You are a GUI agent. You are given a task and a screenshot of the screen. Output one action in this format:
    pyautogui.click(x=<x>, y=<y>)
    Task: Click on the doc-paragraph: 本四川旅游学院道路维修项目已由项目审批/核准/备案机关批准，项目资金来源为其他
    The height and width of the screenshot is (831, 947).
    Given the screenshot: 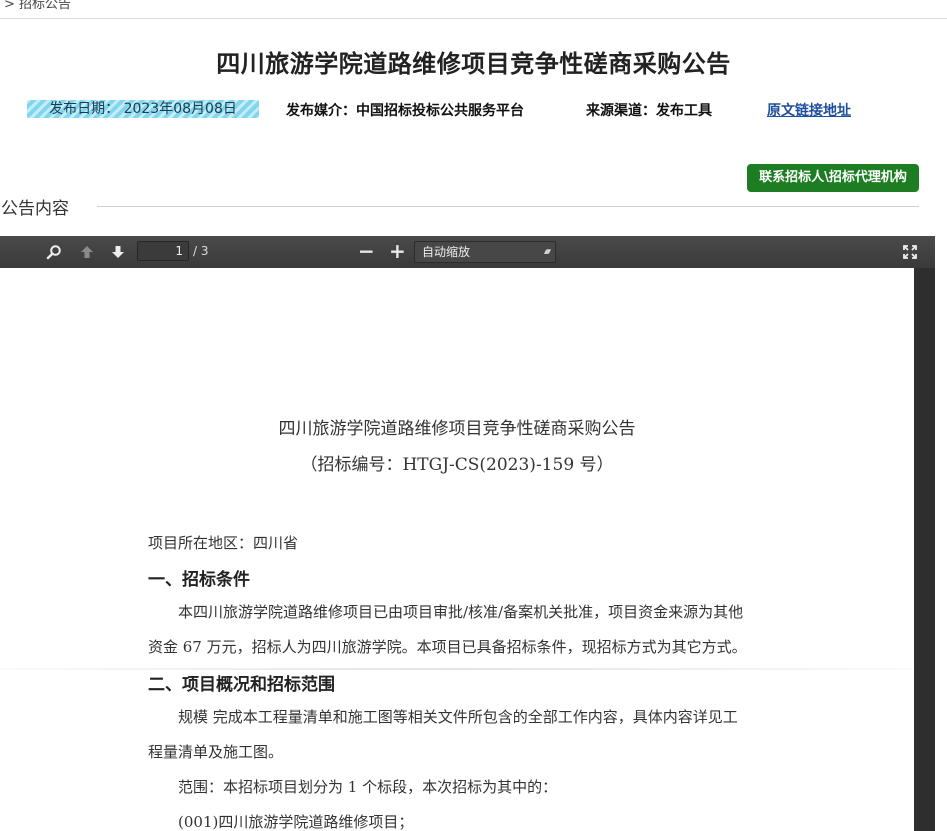 What is the action you would take?
    pyautogui.click(x=461, y=612)
    